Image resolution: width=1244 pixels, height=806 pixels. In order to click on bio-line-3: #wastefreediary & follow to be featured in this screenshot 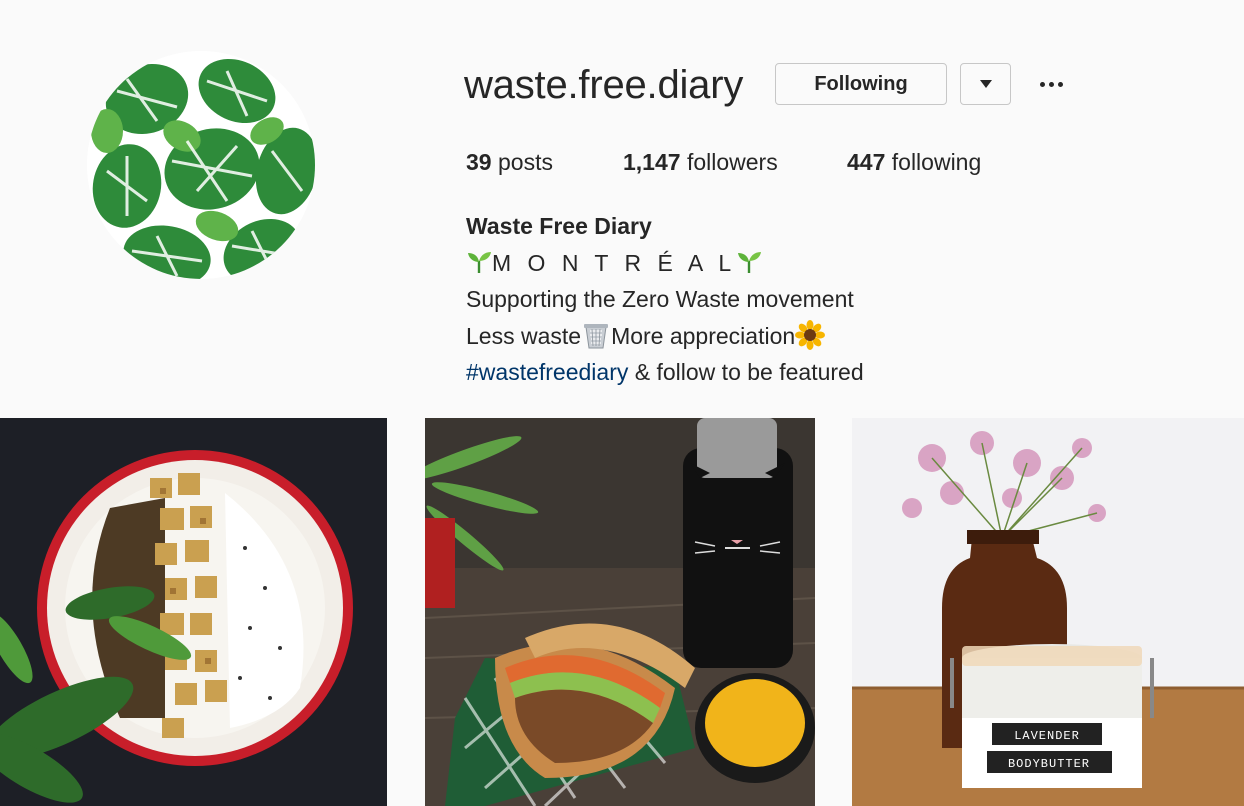, I will do `click(665, 372)`.